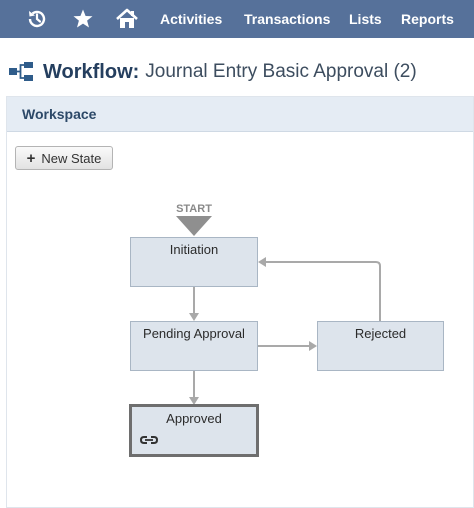  What do you see at coordinates (194, 418) in the screenshot?
I see `state-label: Approved` at bounding box center [194, 418].